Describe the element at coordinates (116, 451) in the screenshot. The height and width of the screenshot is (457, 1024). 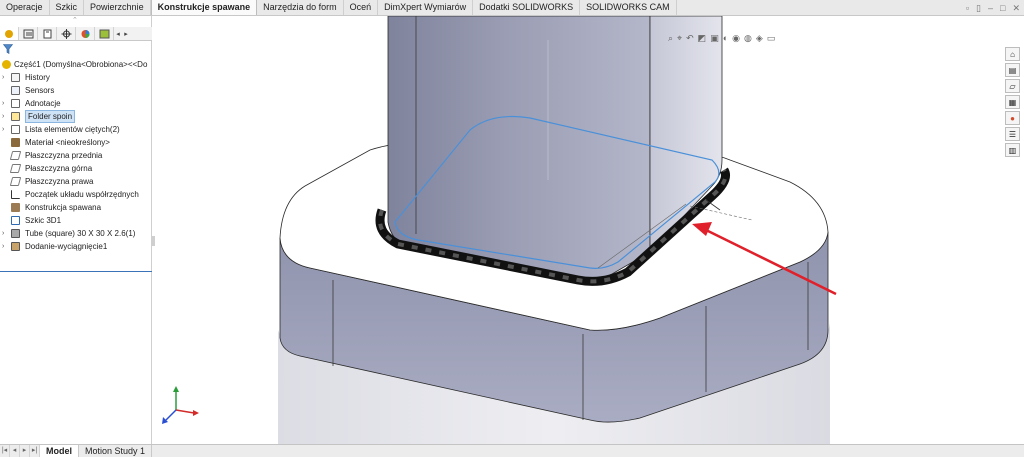
I see `tab-motion-study: Motion Study 1` at that location.